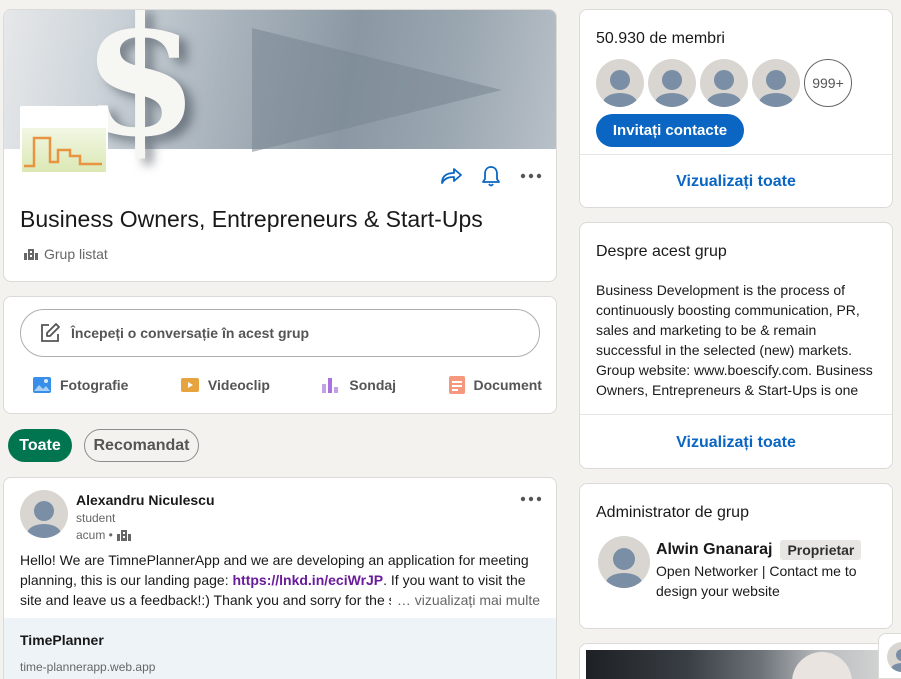  I want to click on more-options-button, so click(531, 176).